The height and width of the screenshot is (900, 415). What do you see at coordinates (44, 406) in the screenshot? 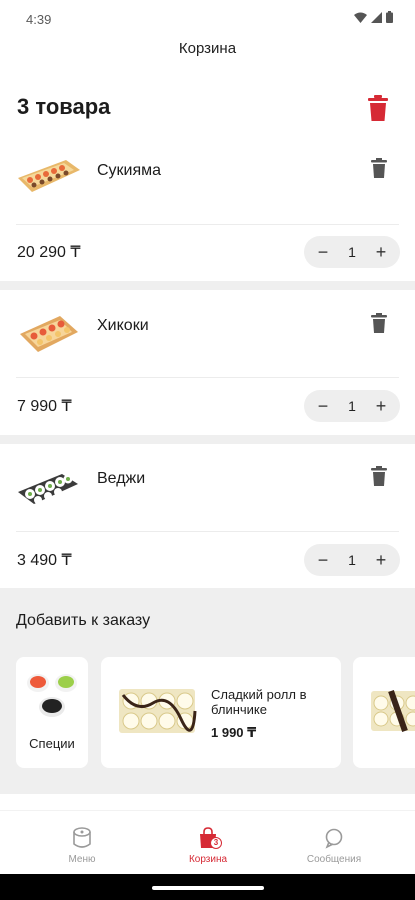
I see `item-price: 7 990 ₸` at bounding box center [44, 406].